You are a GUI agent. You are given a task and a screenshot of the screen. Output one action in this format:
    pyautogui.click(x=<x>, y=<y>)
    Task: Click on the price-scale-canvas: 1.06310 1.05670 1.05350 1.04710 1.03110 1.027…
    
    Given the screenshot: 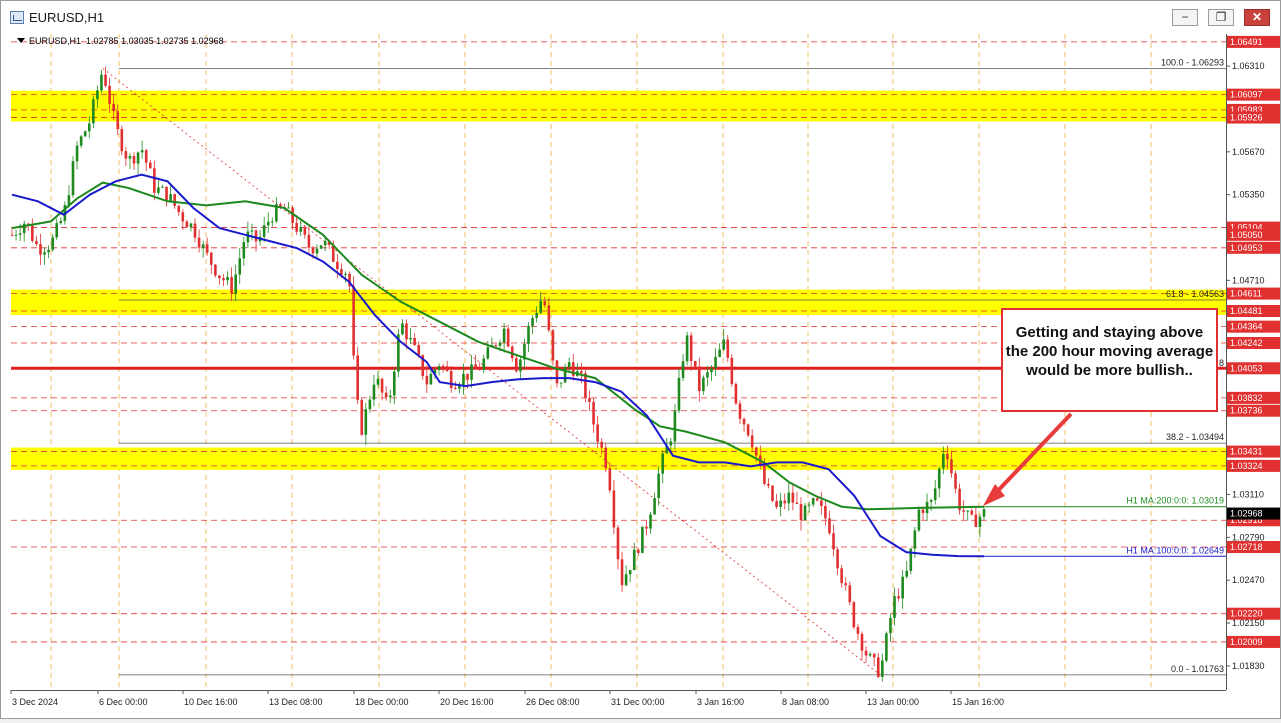 What is the action you would take?
    pyautogui.click(x=1253, y=362)
    